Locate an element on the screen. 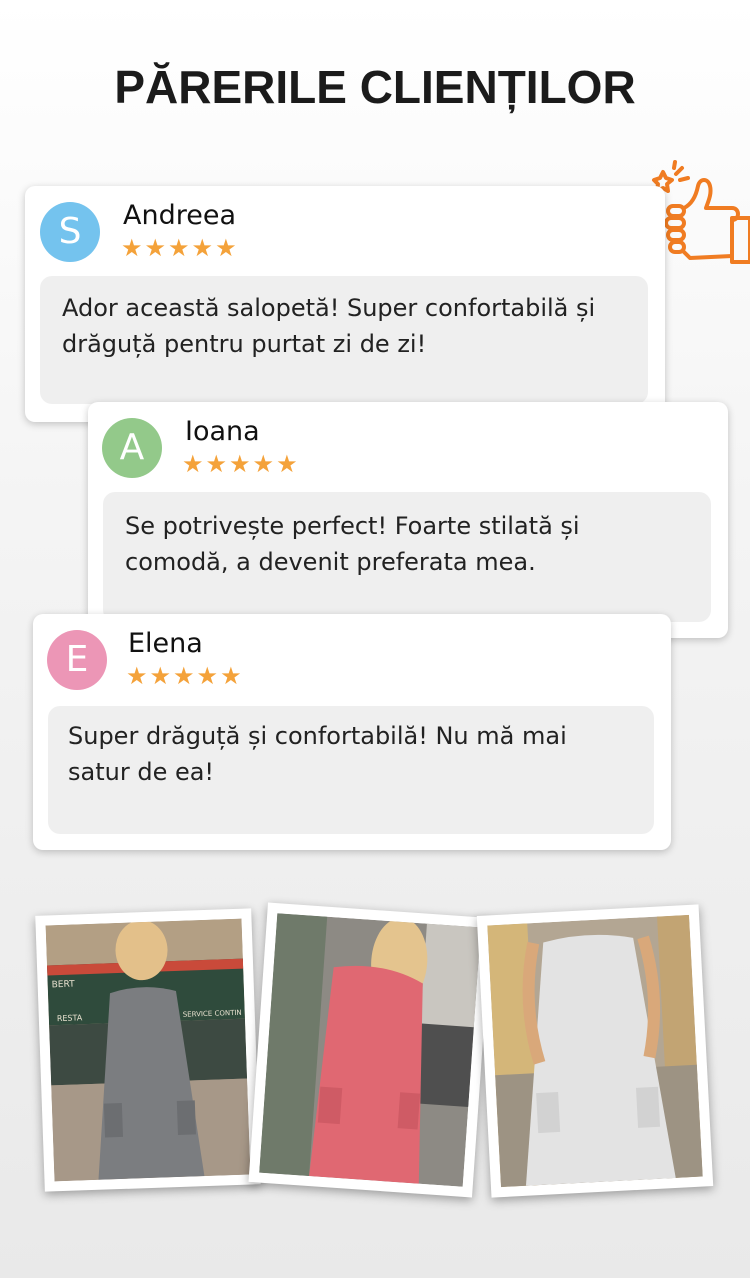  avatar: A is located at coordinates (132, 448).